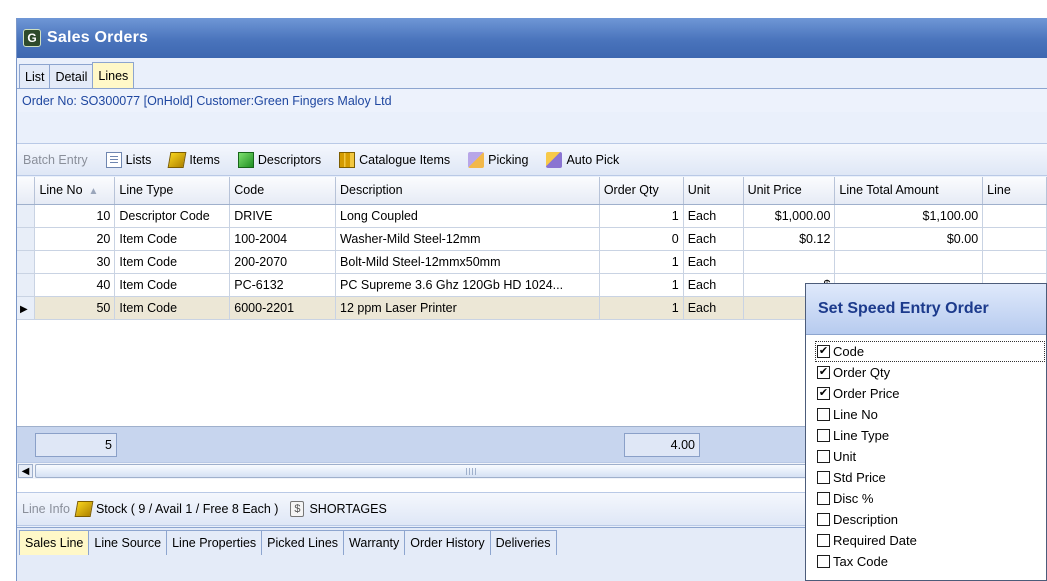  Describe the element at coordinates (193, 159) in the screenshot. I see `items-button: Items` at that location.